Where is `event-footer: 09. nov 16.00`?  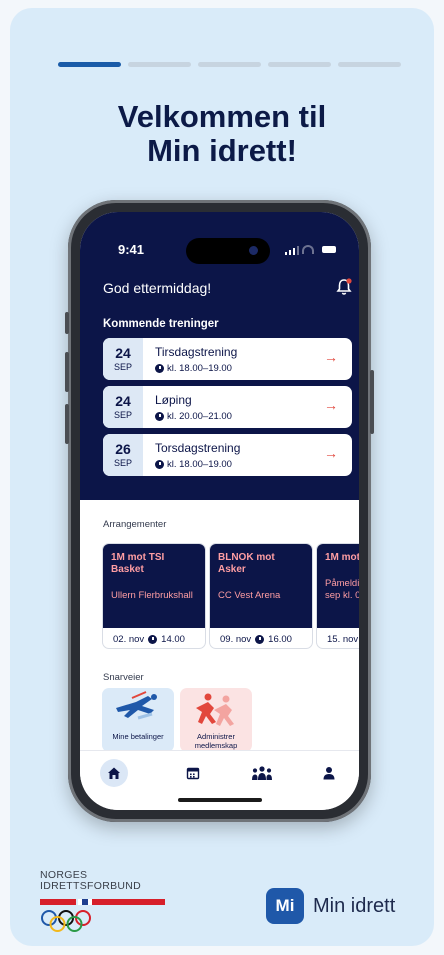 event-footer: 09. nov 16.00 is located at coordinates (261, 638).